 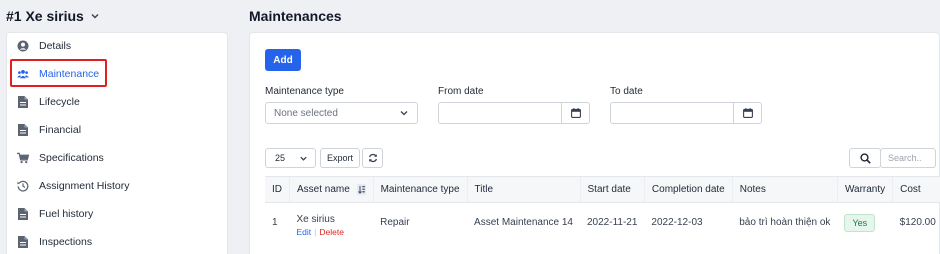 I want to click on sidebar-item-specifications: Specifications, so click(x=118, y=158).